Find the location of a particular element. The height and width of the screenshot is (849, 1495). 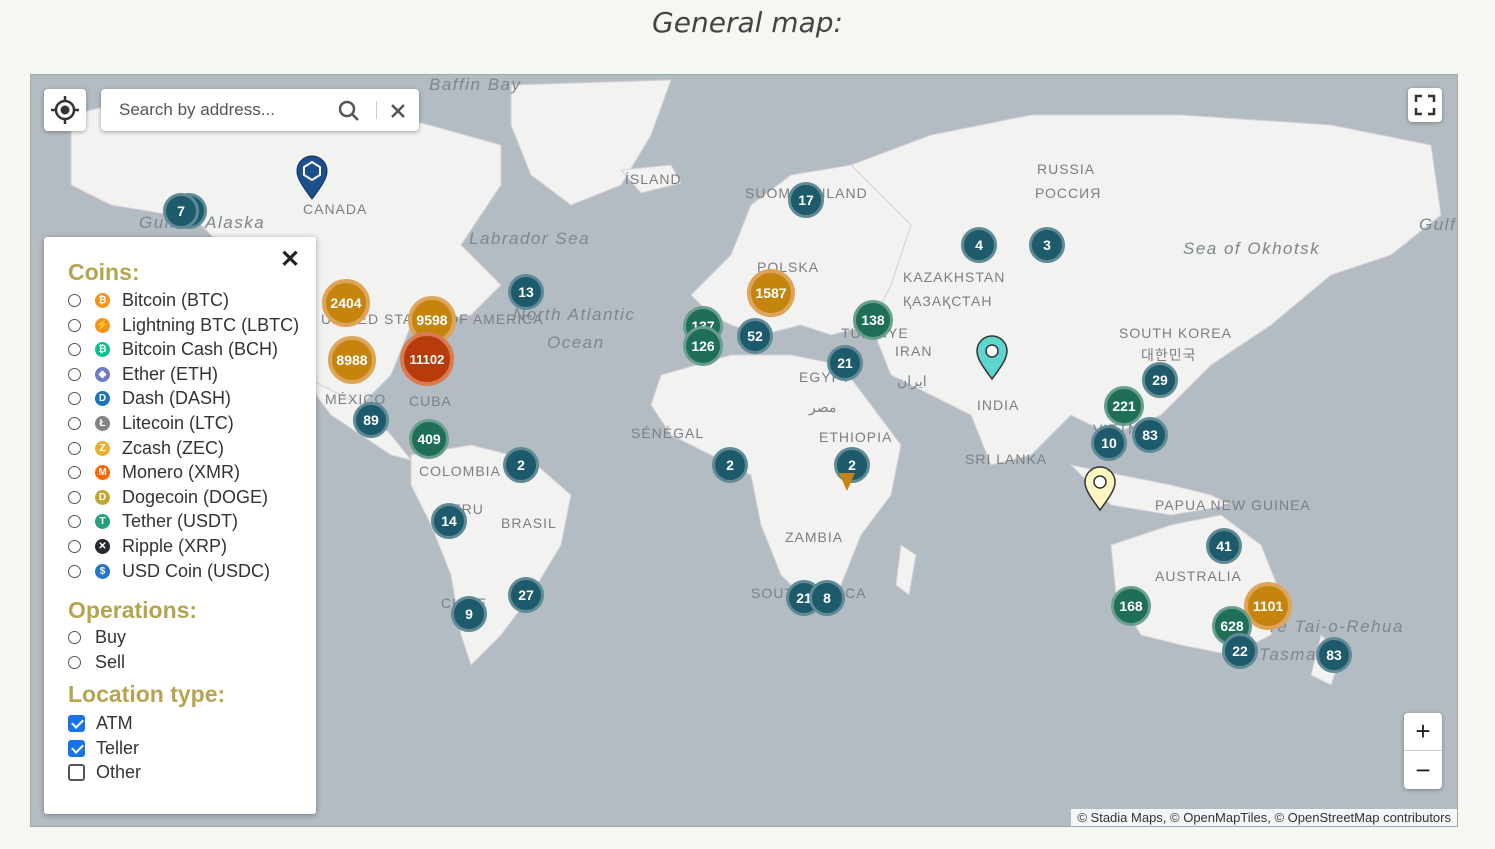

coin-option: T Tether (USDT) is located at coordinates (153, 521).